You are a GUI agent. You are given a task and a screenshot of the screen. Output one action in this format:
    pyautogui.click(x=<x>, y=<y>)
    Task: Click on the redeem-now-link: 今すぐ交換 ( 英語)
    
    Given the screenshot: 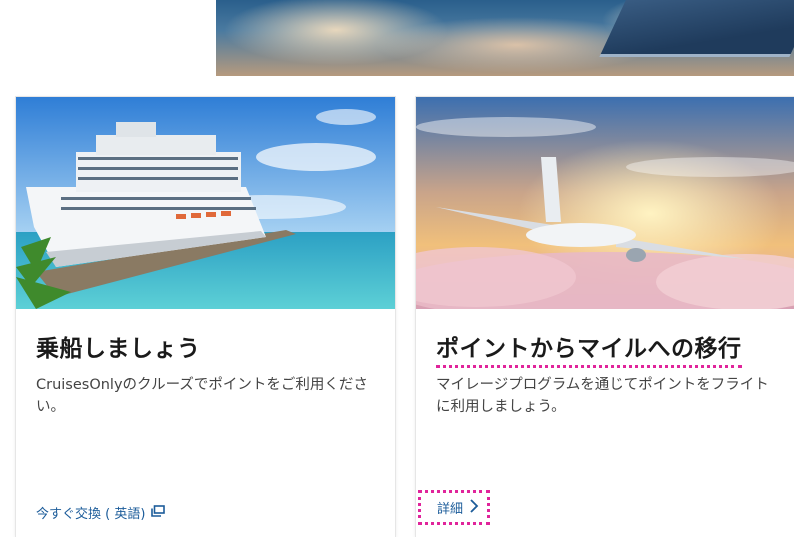 What is the action you would take?
    pyautogui.click(x=101, y=512)
    